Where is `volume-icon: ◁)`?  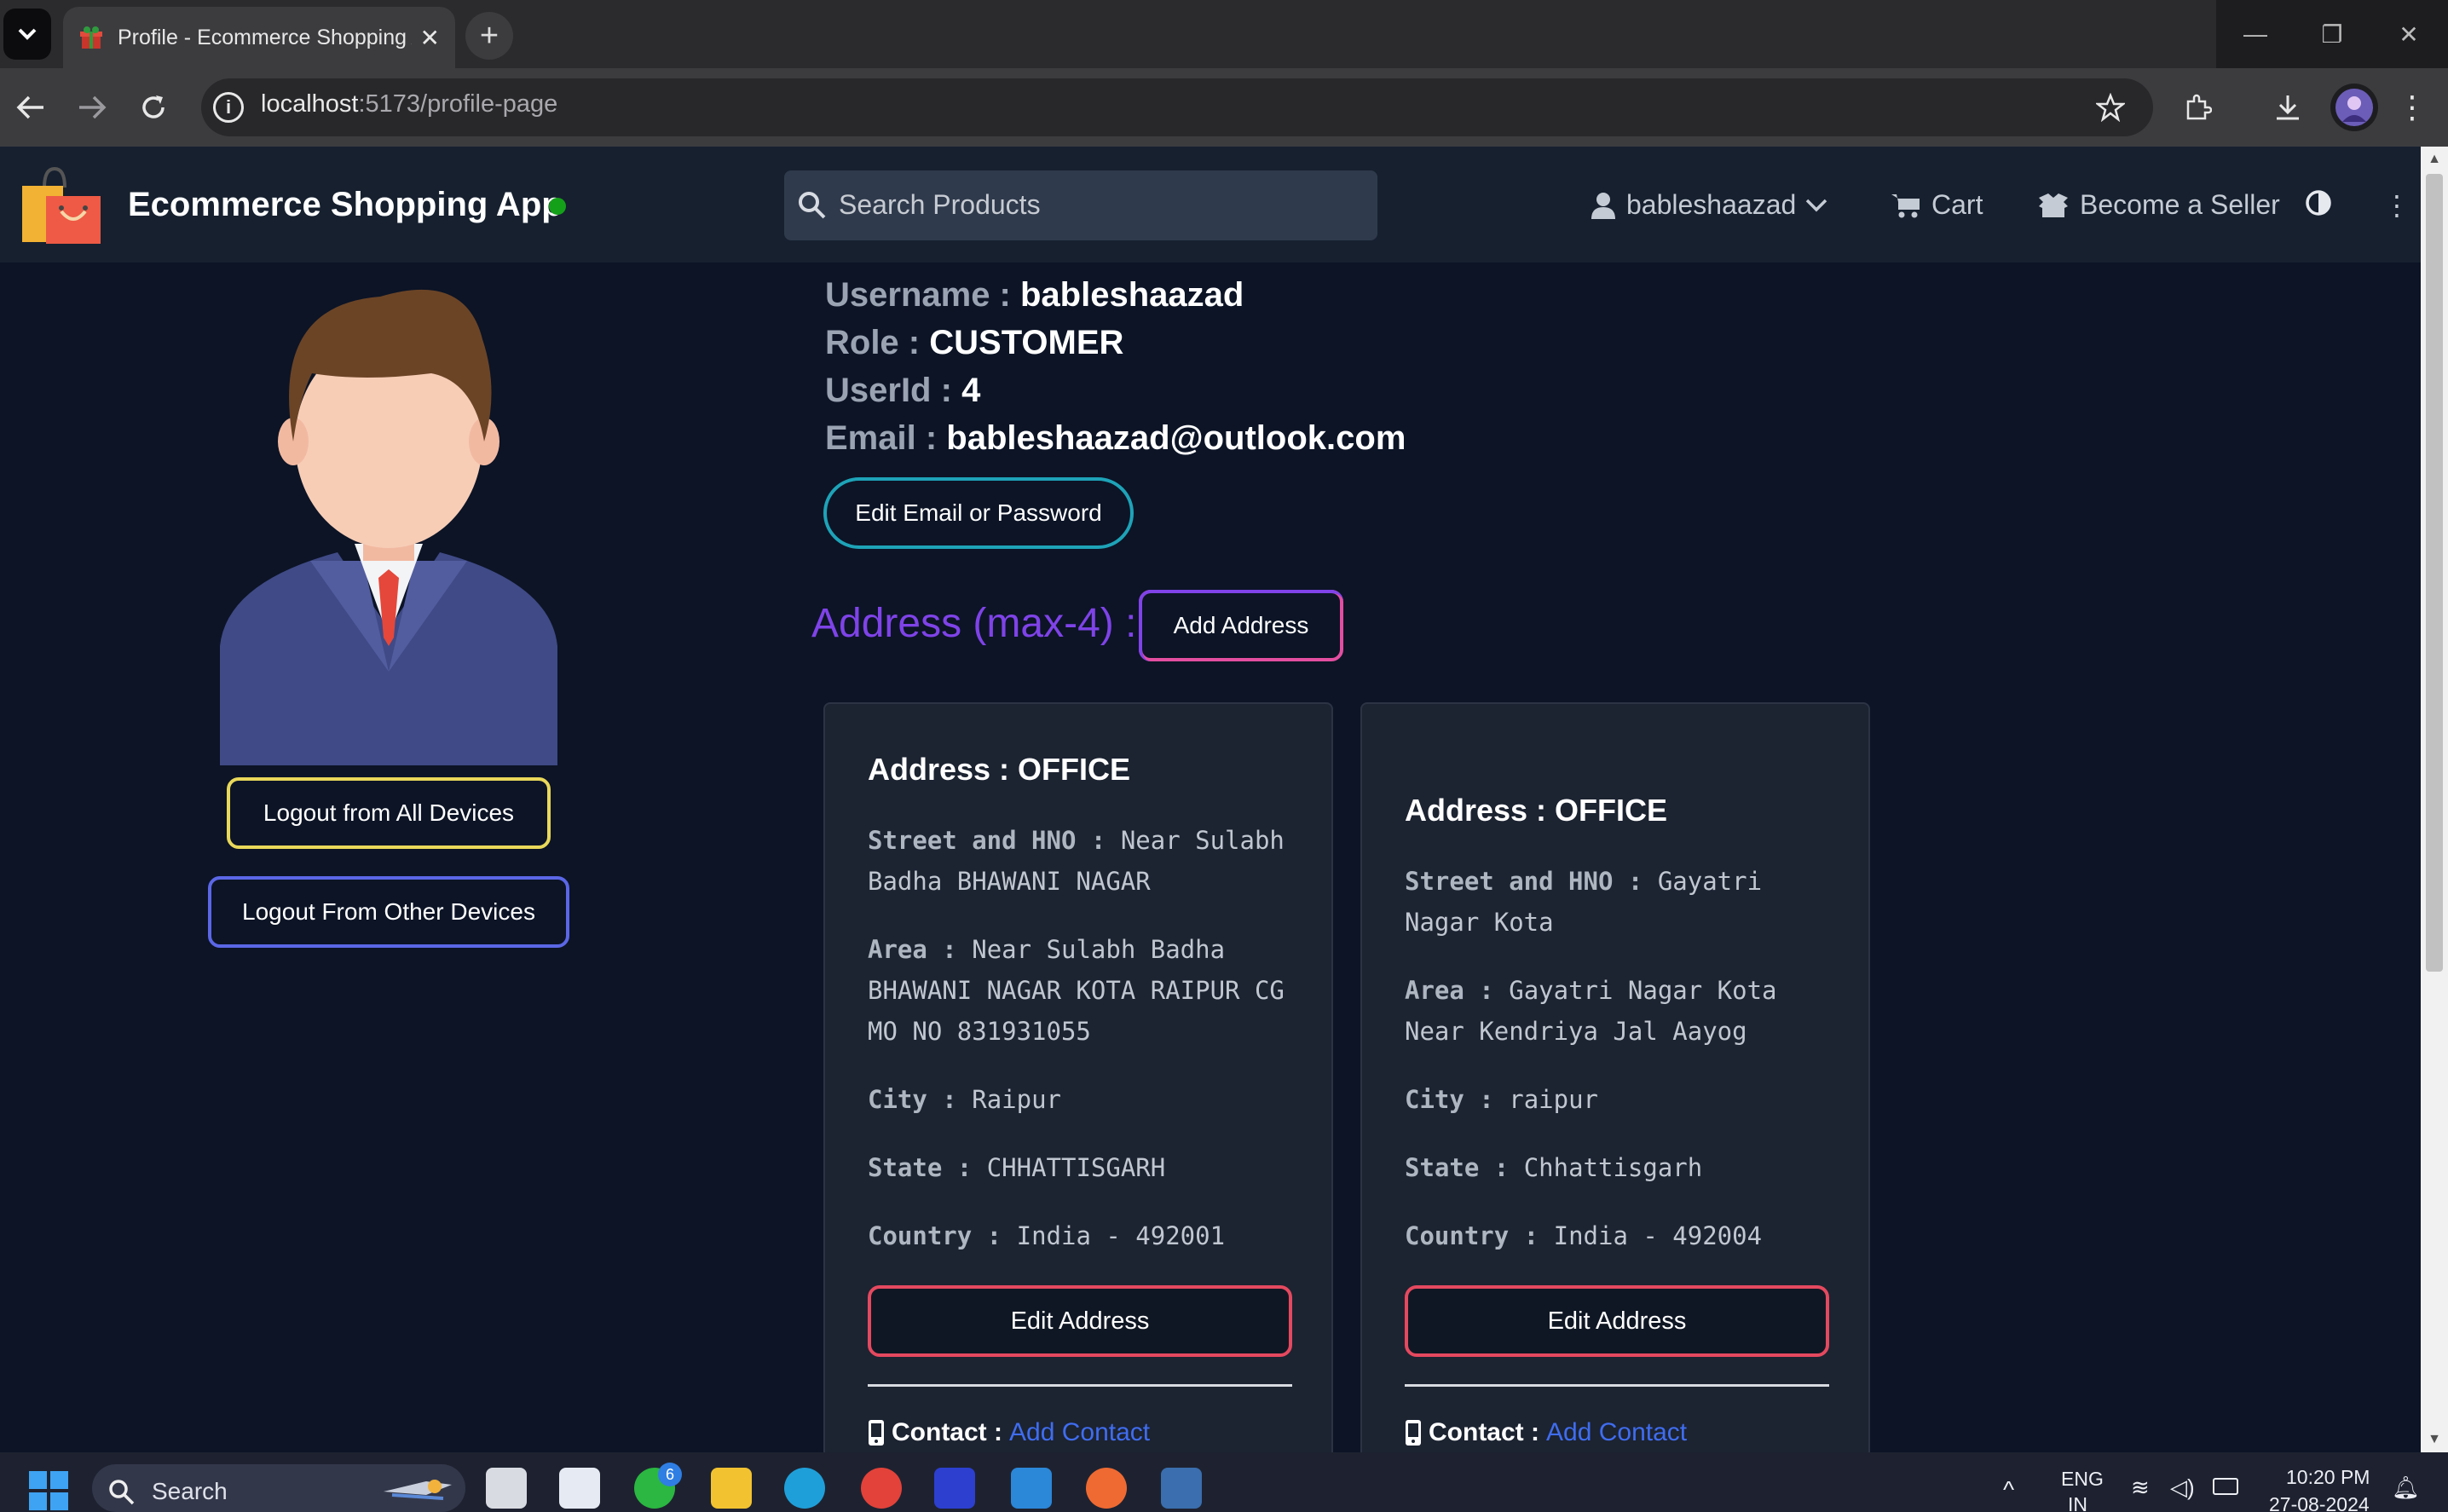 volume-icon: ◁) is located at coordinates (2182, 1487).